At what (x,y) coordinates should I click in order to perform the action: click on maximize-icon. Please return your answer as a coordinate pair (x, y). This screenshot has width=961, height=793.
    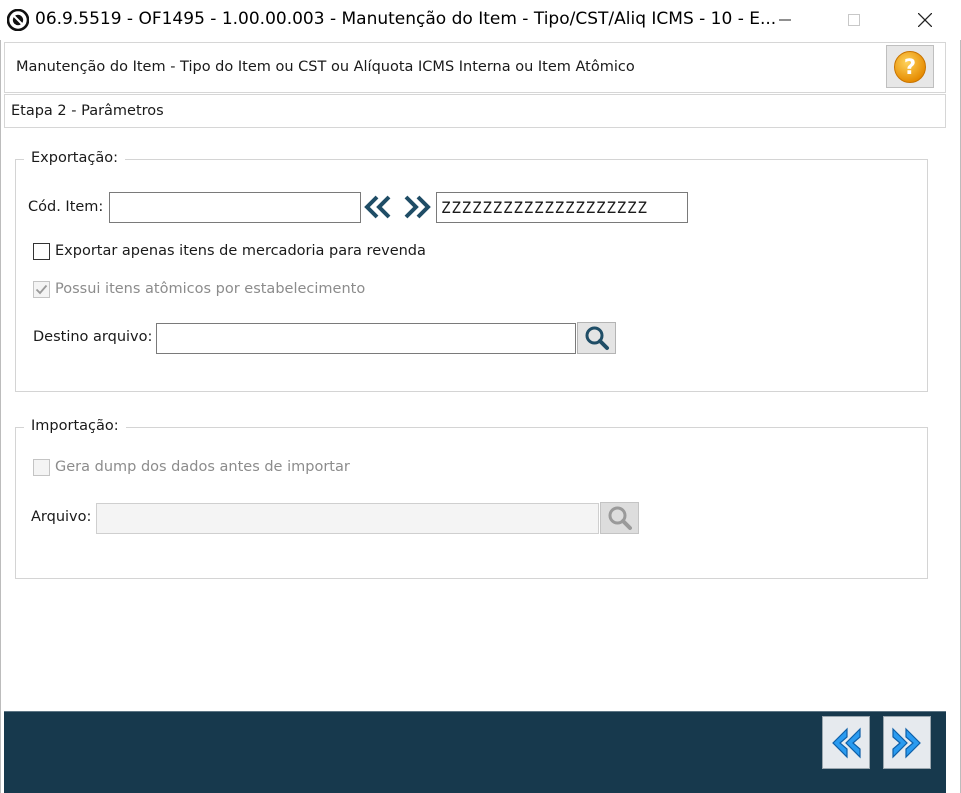
    Looking at the image, I should click on (854, 20).